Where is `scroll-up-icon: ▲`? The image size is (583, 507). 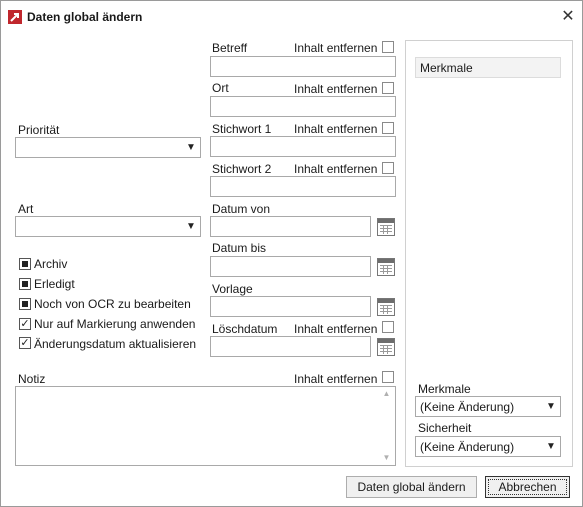
scroll-up-icon: ▲ is located at coordinates (386, 394).